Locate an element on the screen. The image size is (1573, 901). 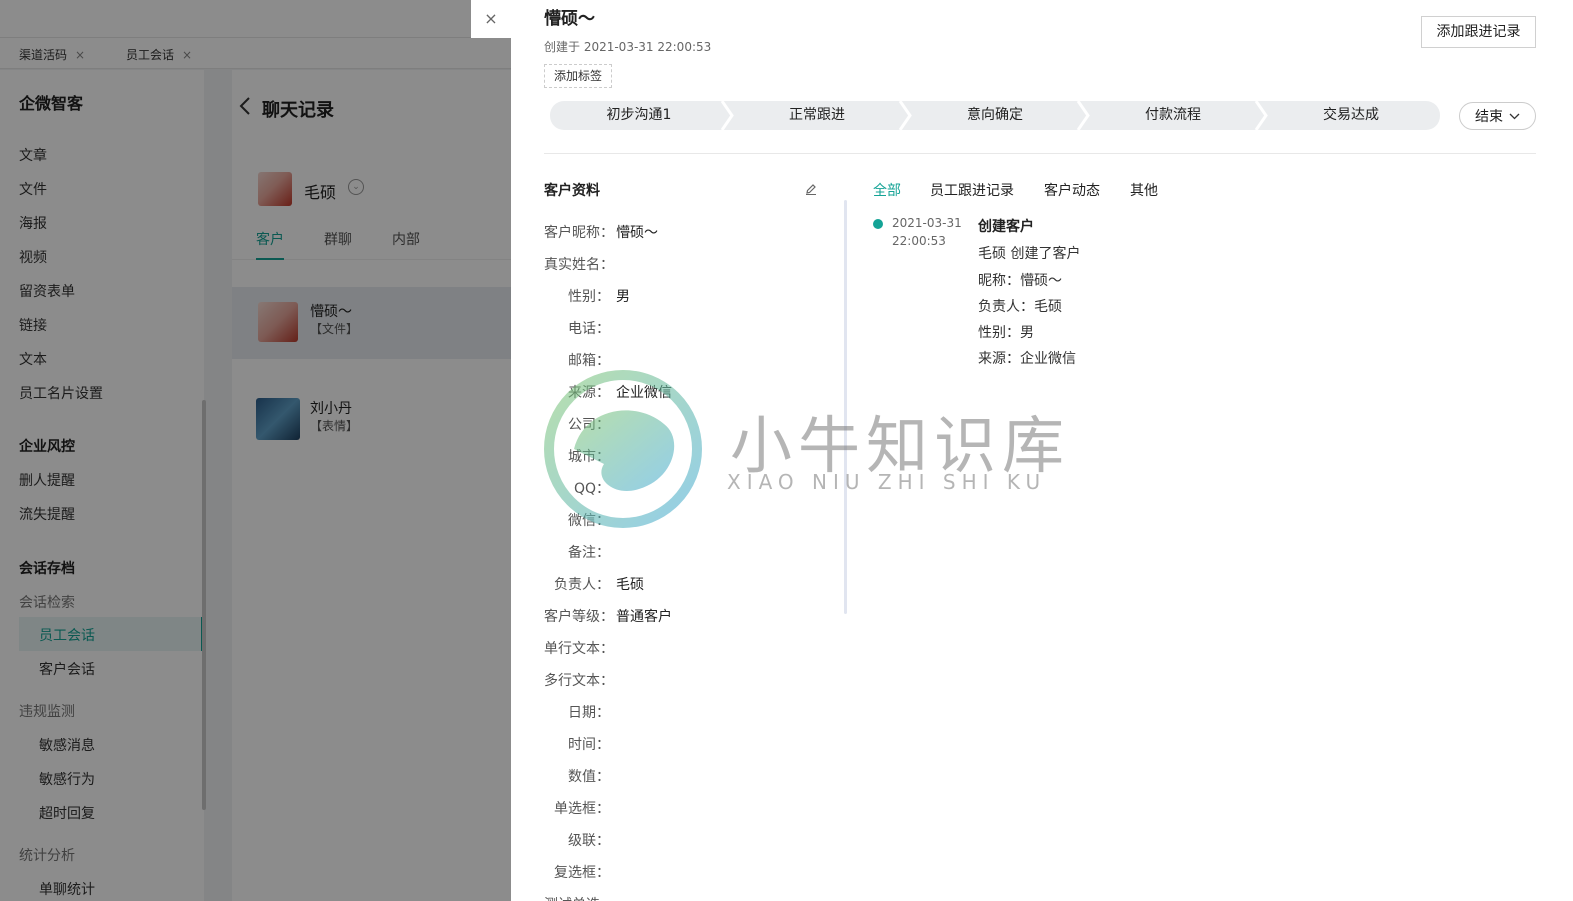
stage-progress: 初步沟通1 正常跟进 意向确定 付款流程 交易达成 is located at coordinates (995, 115).